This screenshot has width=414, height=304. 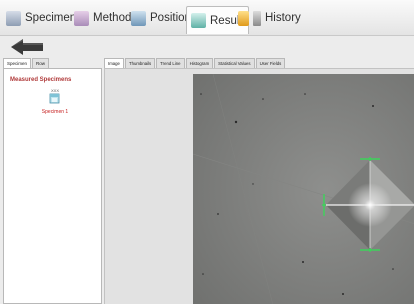 I want to click on tab-image: Image, so click(x=114, y=63).